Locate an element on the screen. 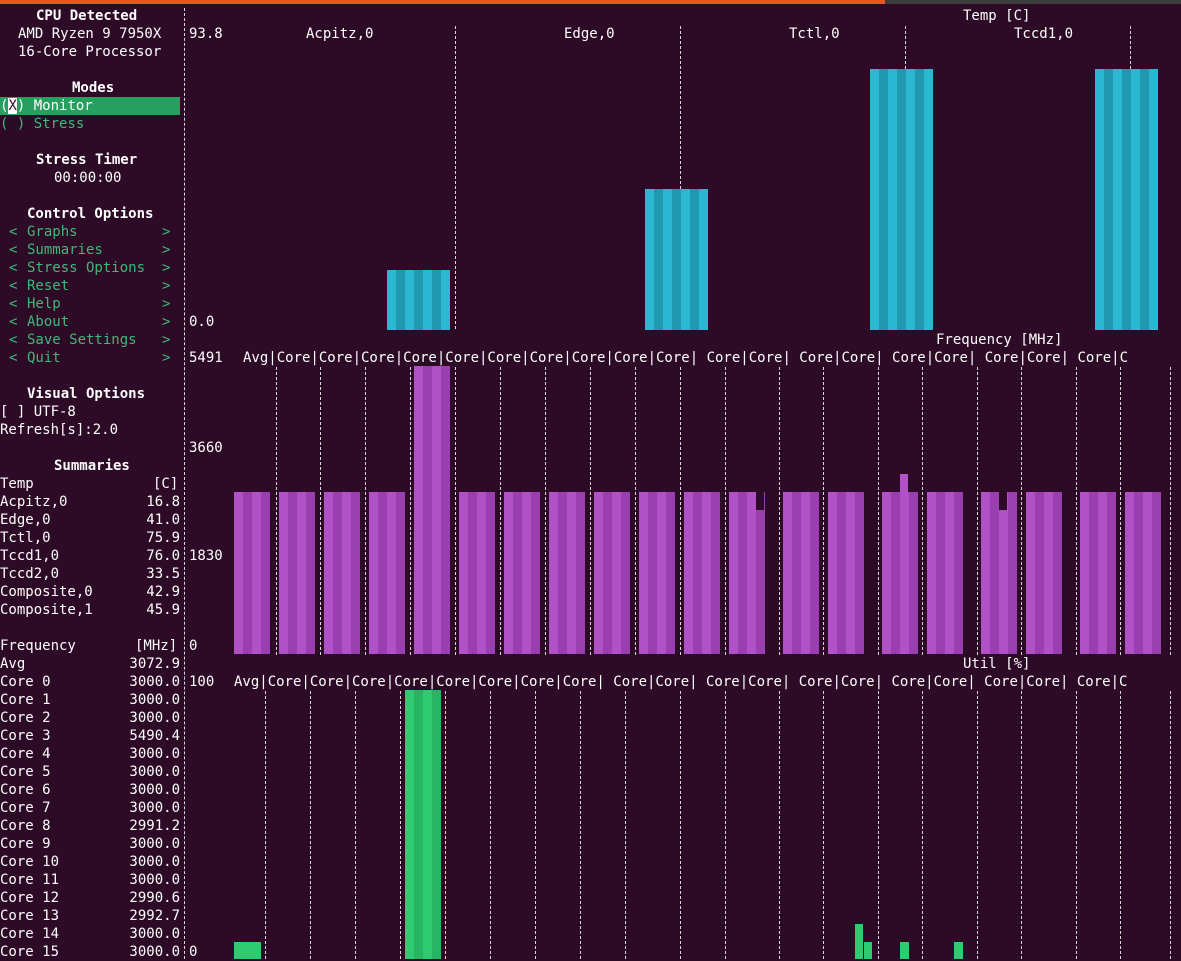 Image resolution: width=1181 pixels, height=961 pixels. control-option-3: < Reset > is located at coordinates (90, 286).